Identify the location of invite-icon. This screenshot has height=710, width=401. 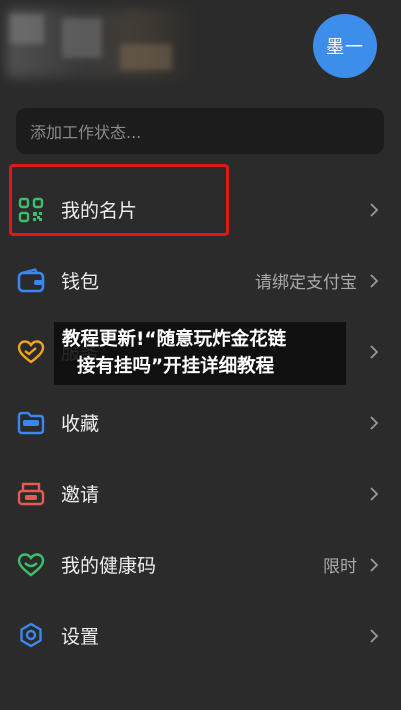
(31, 494).